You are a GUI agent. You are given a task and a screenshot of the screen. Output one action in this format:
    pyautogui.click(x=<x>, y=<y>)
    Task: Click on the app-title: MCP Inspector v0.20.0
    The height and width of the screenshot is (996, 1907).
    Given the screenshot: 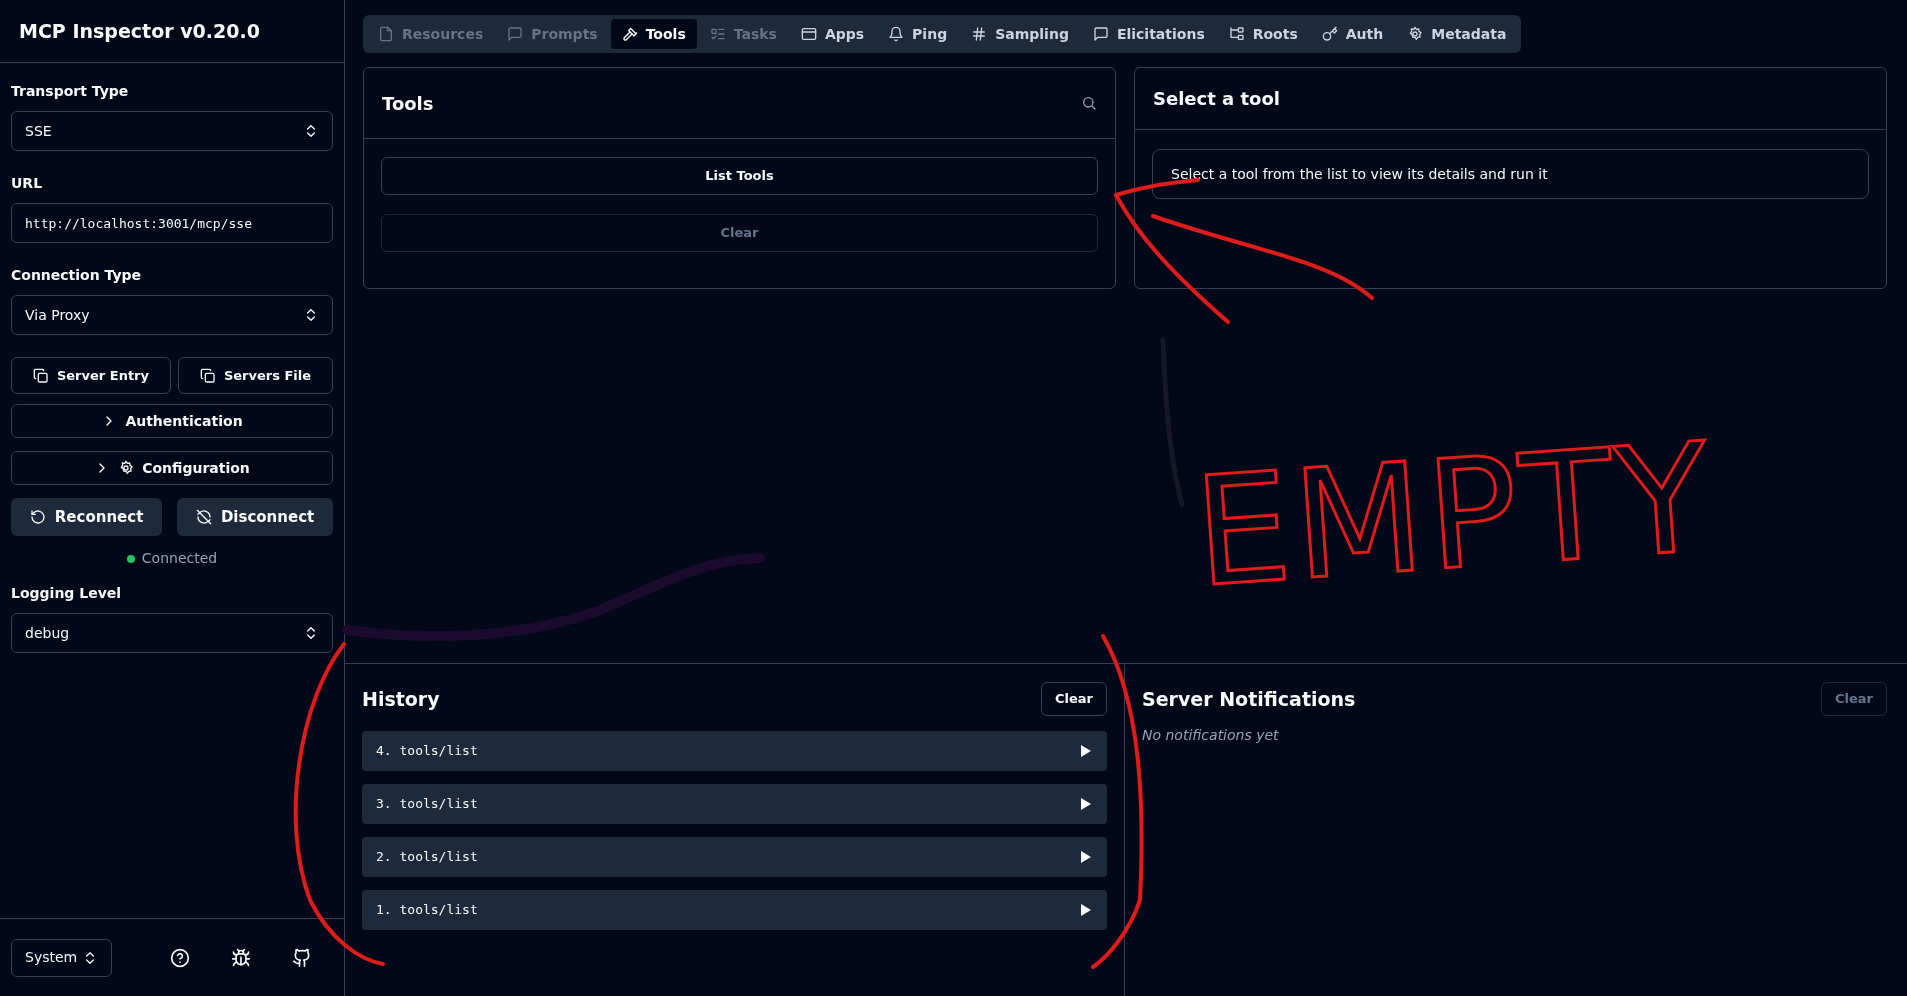 What is the action you would take?
    pyautogui.click(x=139, y=31)
    